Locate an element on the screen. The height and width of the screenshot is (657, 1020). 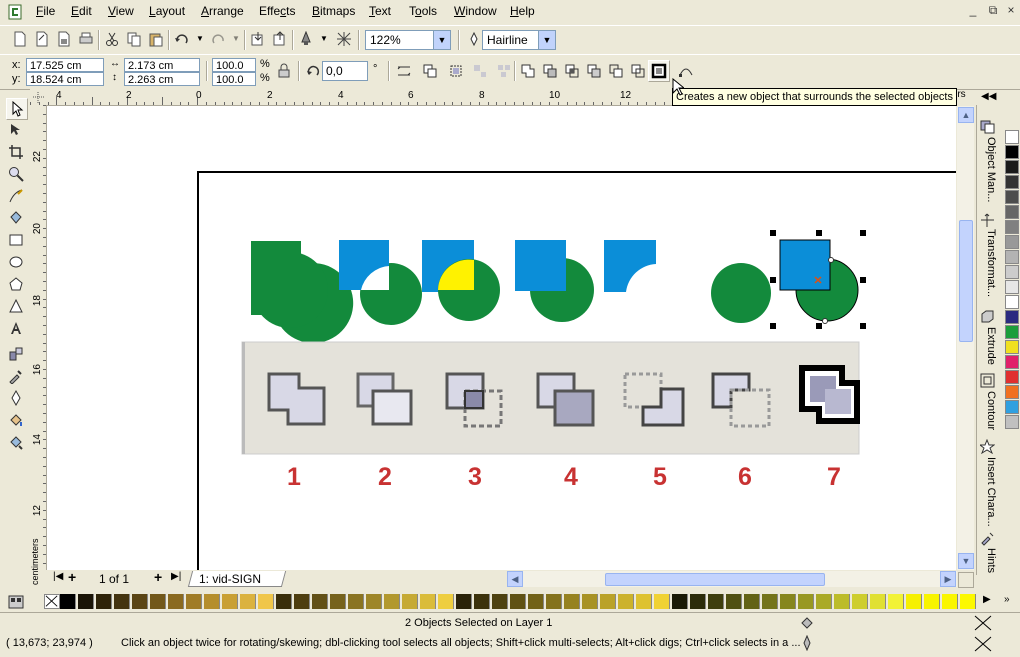
outline-tool-icon is located at coordinates (16, 398).